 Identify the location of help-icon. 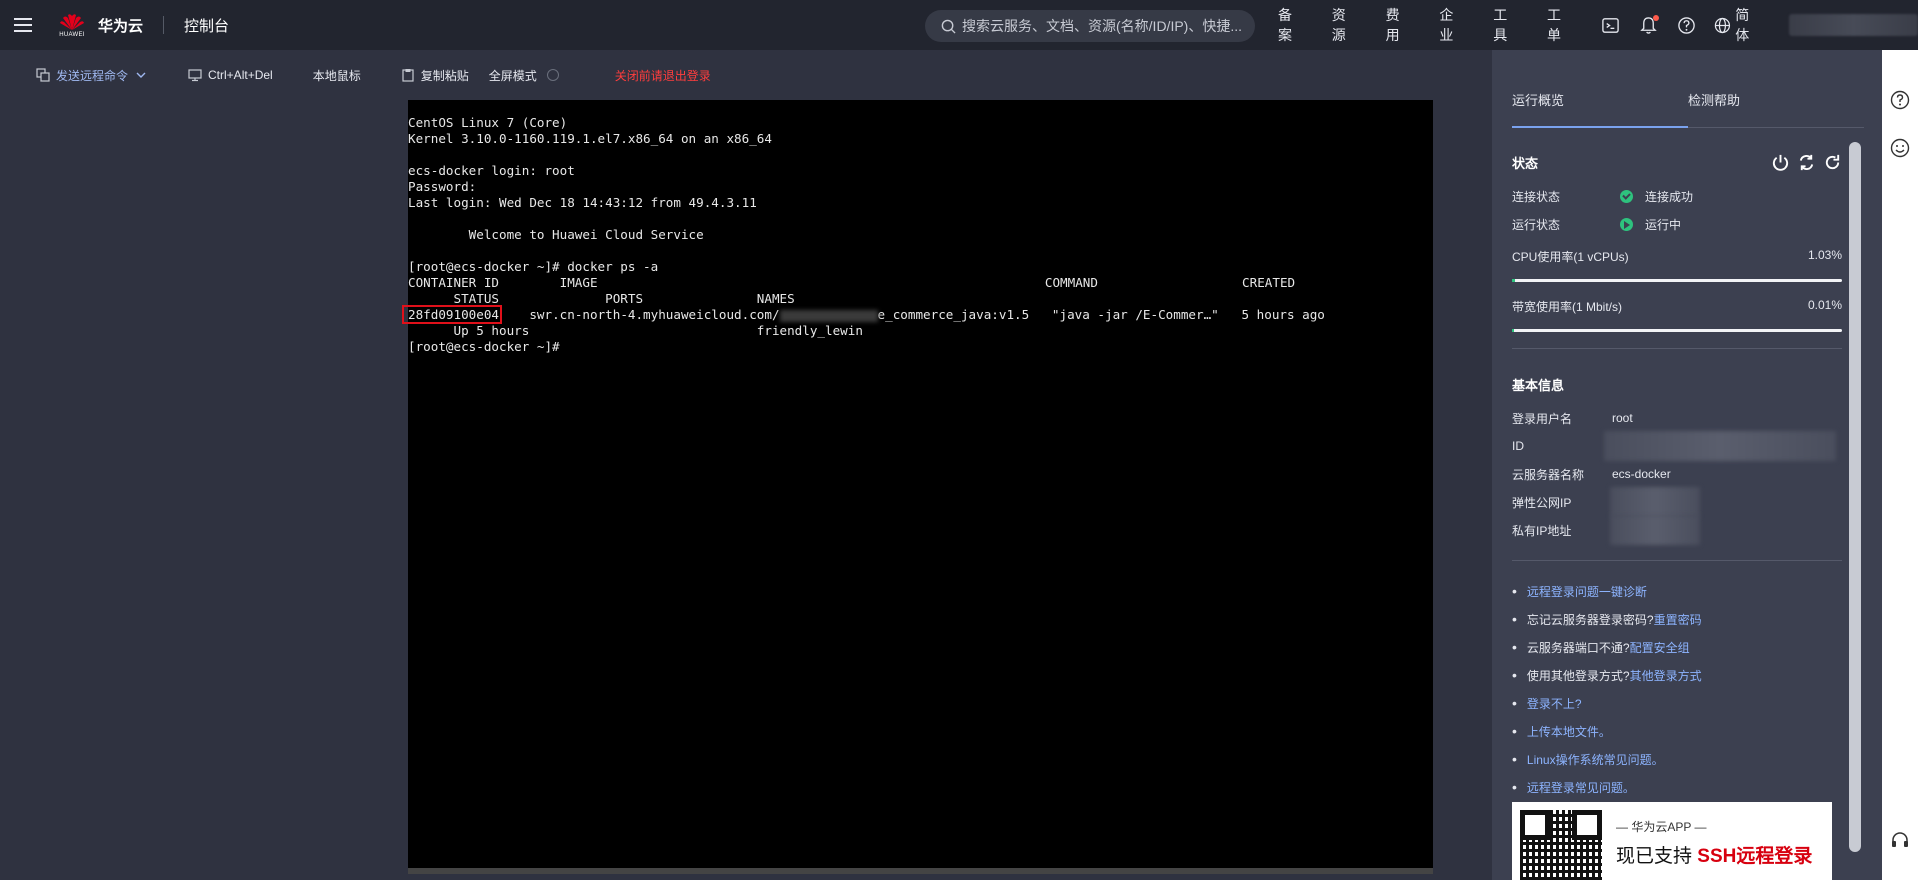
(1687, 25).